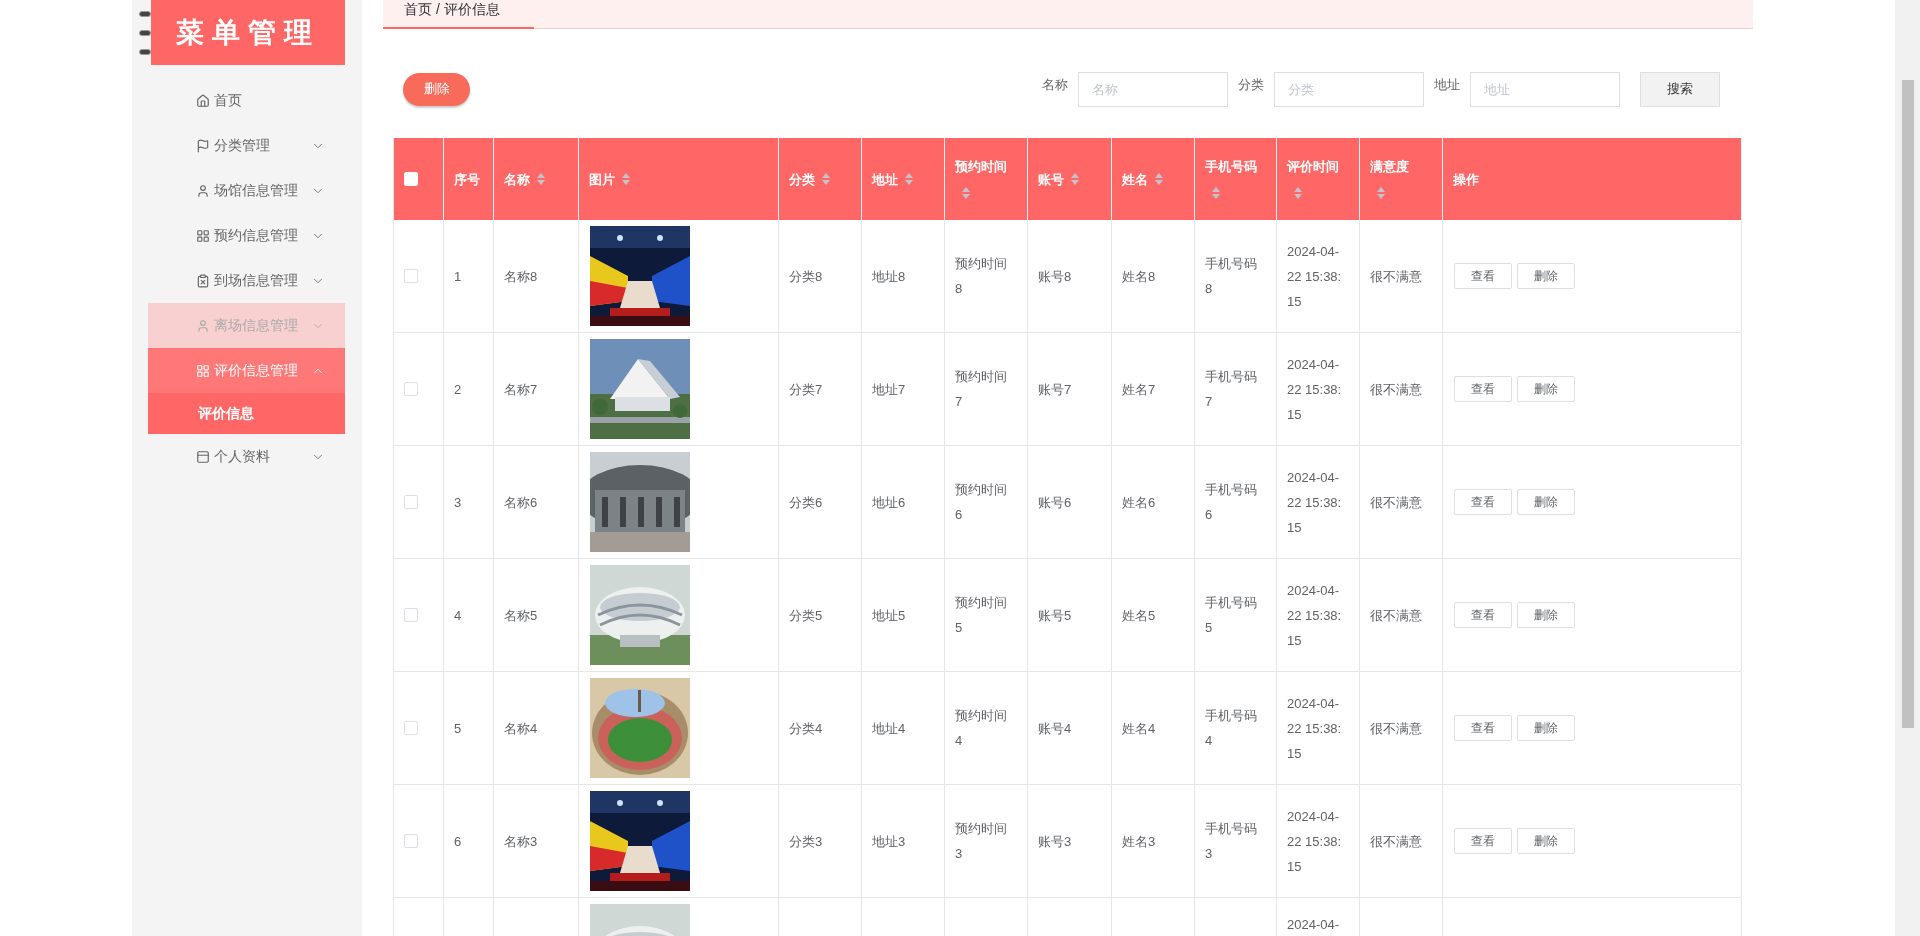  I want to click on column-header: 操作, so click(1466, 179).